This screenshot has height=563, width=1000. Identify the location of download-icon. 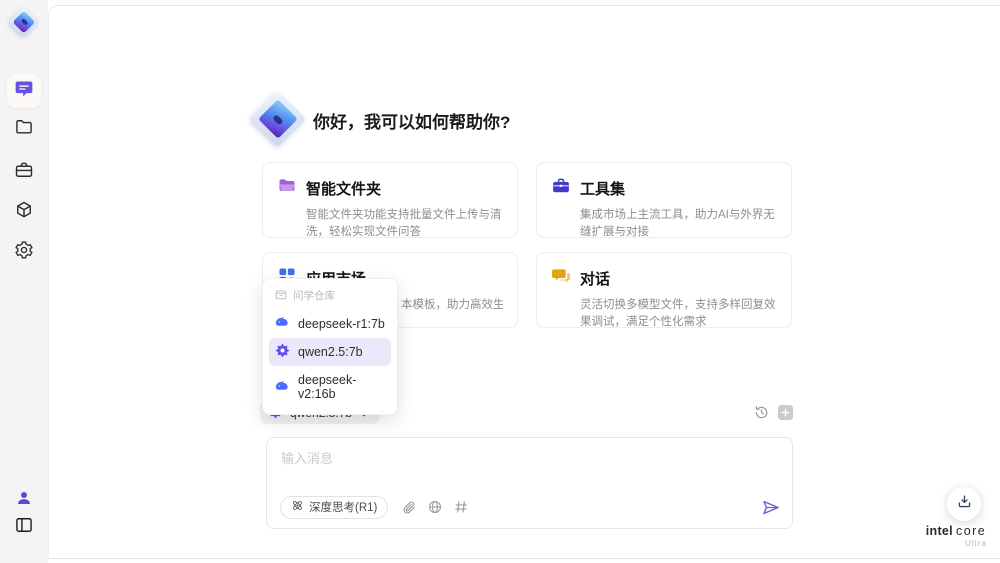
(964, 504).